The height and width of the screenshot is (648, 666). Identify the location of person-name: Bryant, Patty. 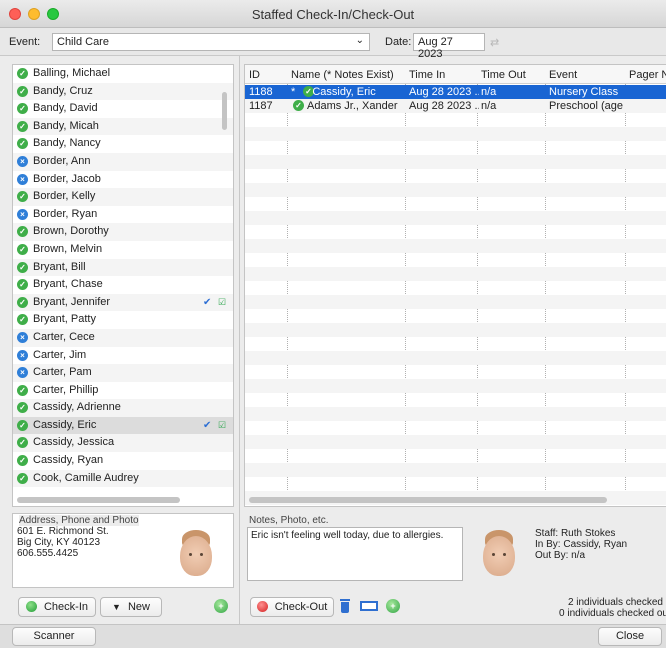
(64, 319).